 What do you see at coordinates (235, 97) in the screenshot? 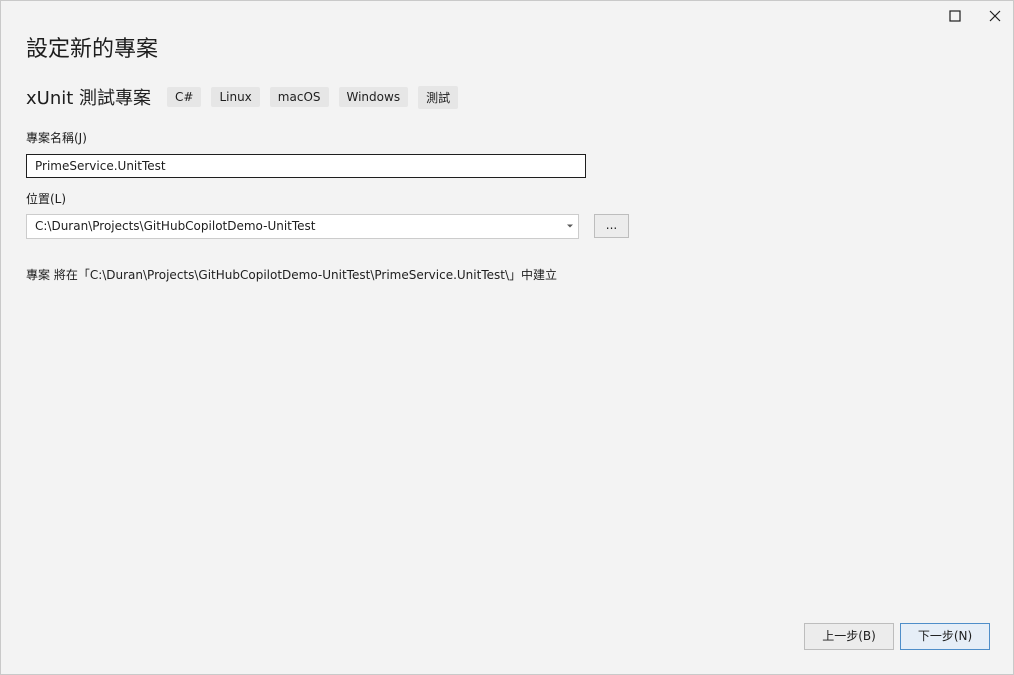
I see `tag-platform-linux: Linux` at bounding box center [235, 97].